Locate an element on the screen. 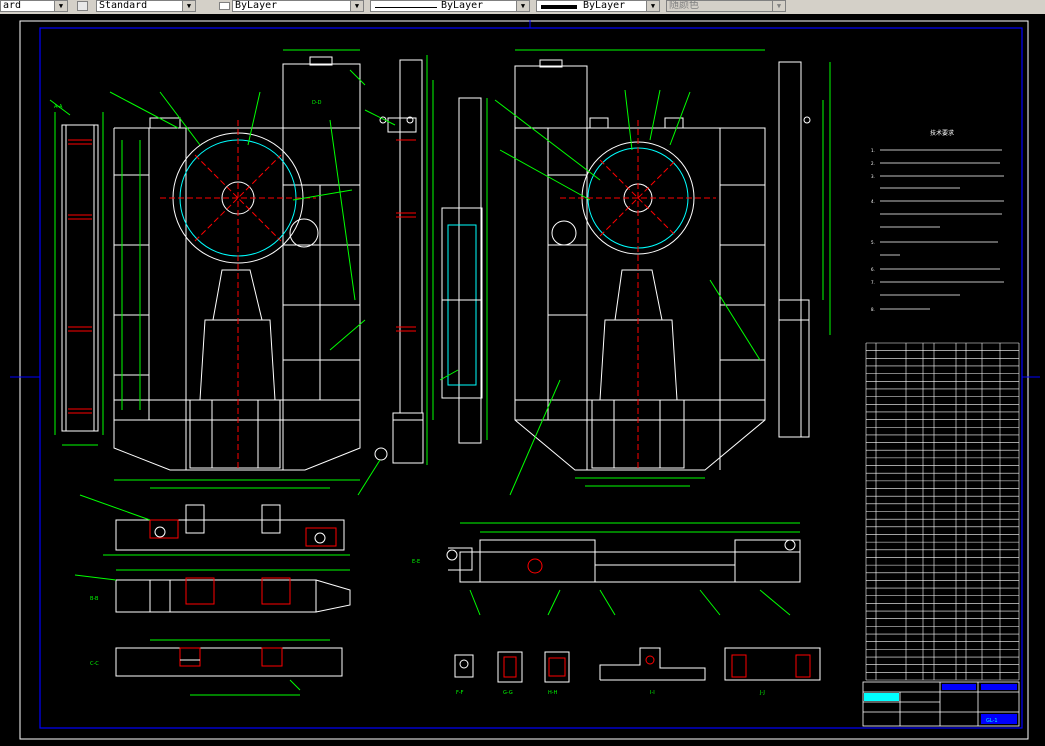  linetype-combo-value: ByLayer is located at coordinates (462, 5).